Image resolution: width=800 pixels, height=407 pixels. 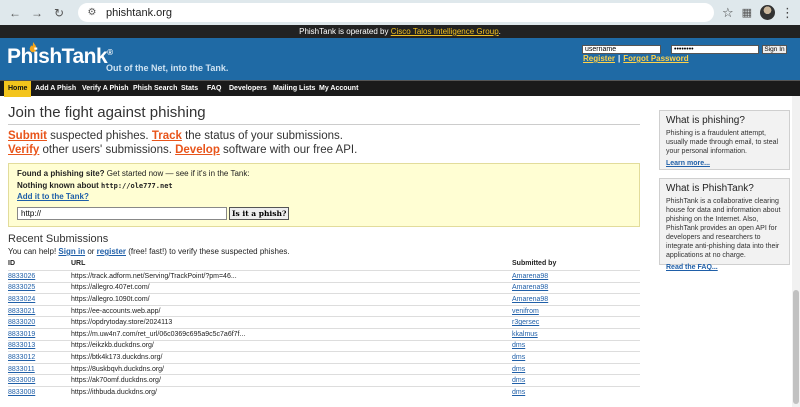 I want to click on submission-id-link: 8833025, so click(x=21, y=287).